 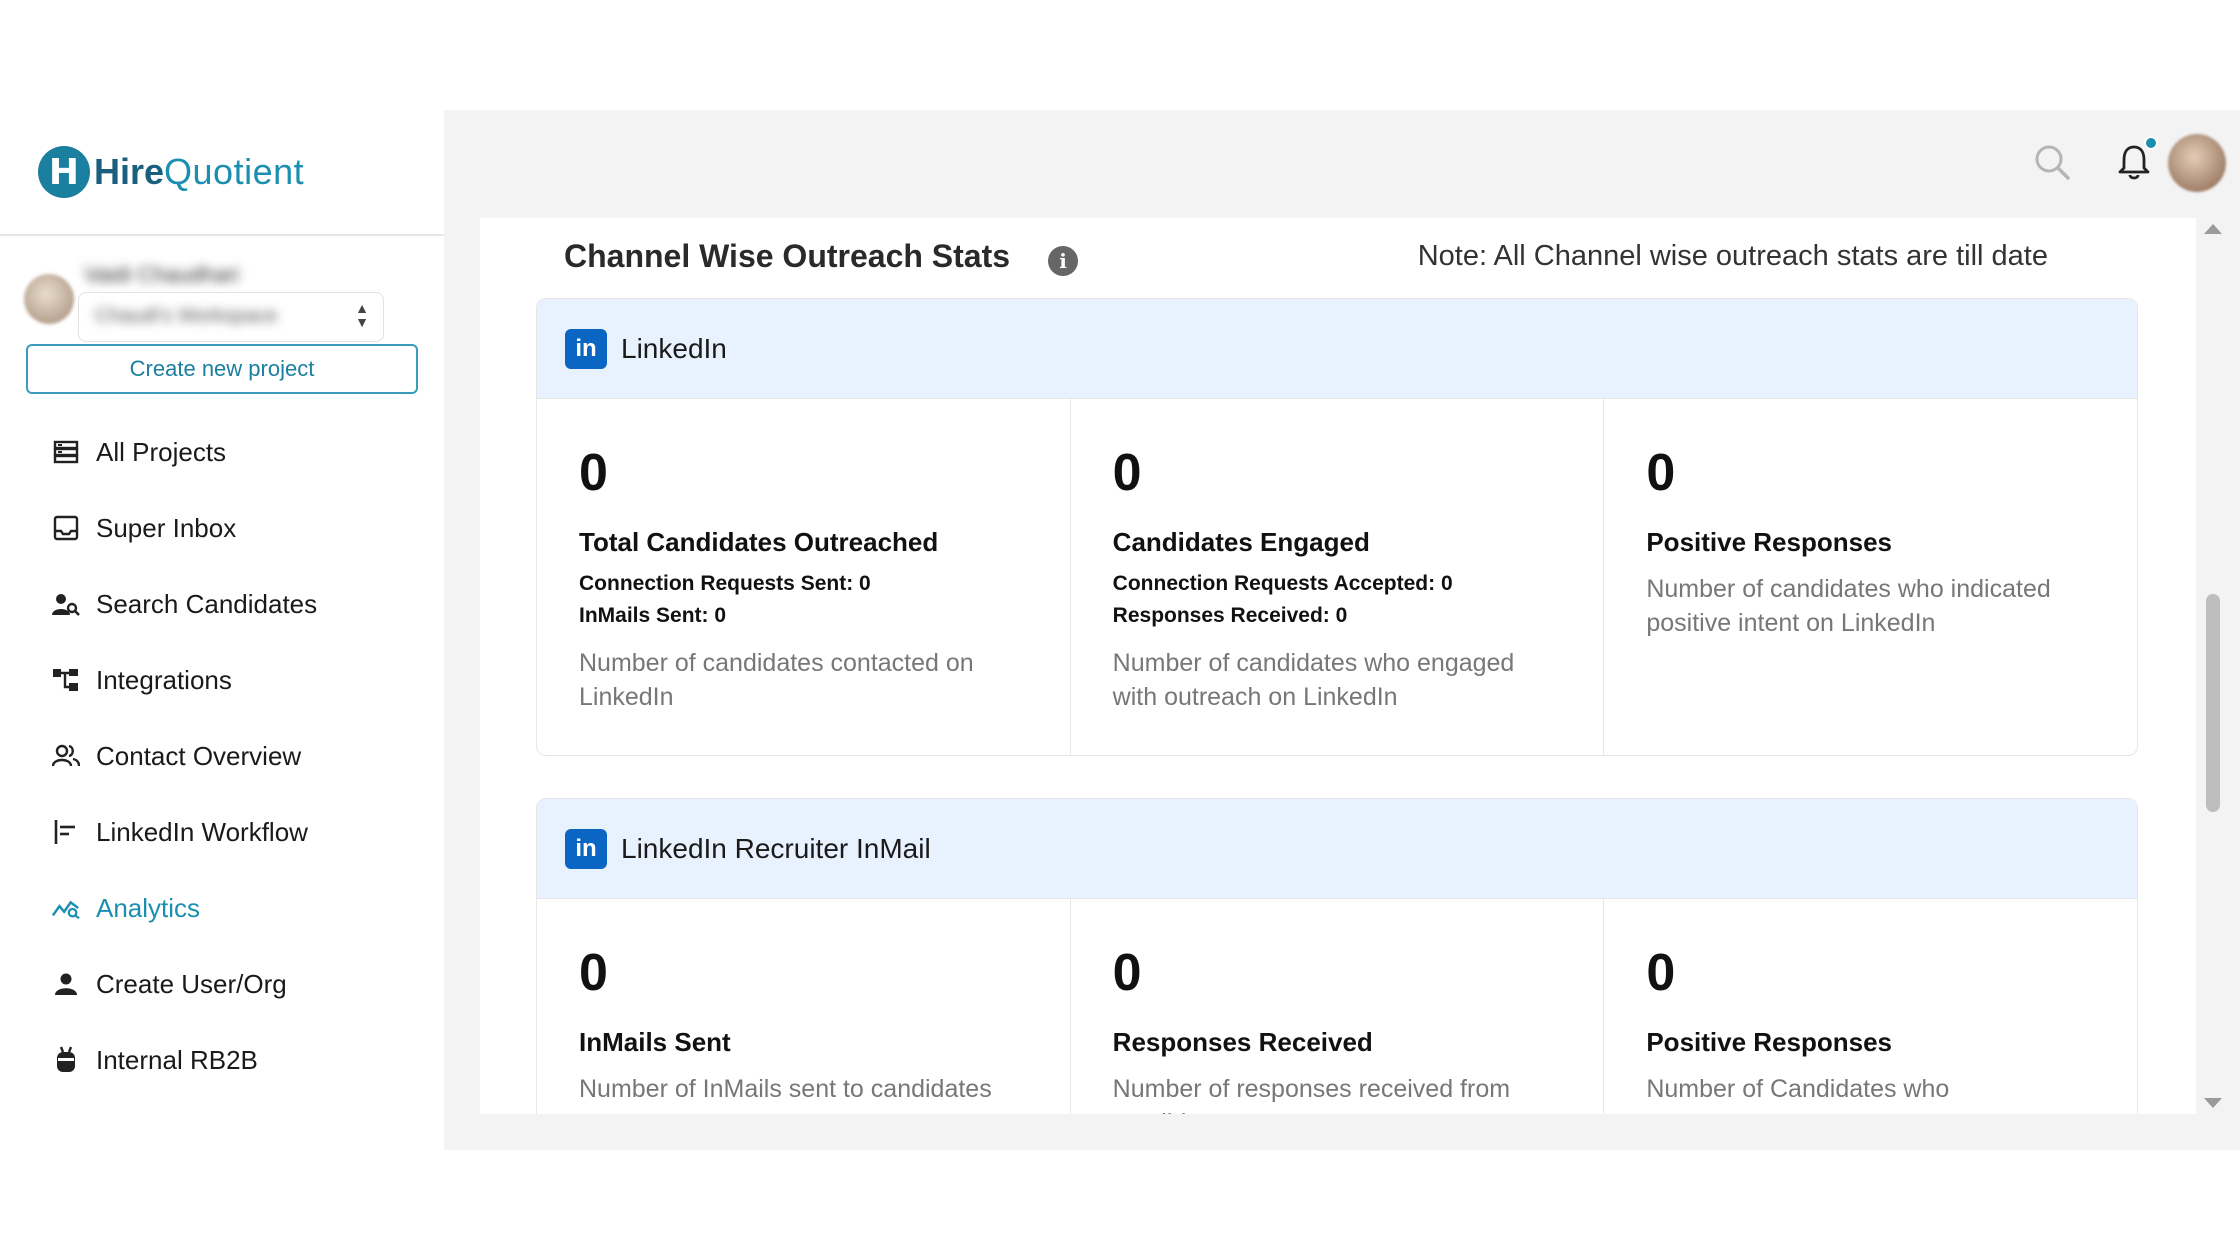 What do you see at coordinates (234, 171) in the screenshot?
I see `logo-text-quotient: Quotient` at bounding box center [234, 171].